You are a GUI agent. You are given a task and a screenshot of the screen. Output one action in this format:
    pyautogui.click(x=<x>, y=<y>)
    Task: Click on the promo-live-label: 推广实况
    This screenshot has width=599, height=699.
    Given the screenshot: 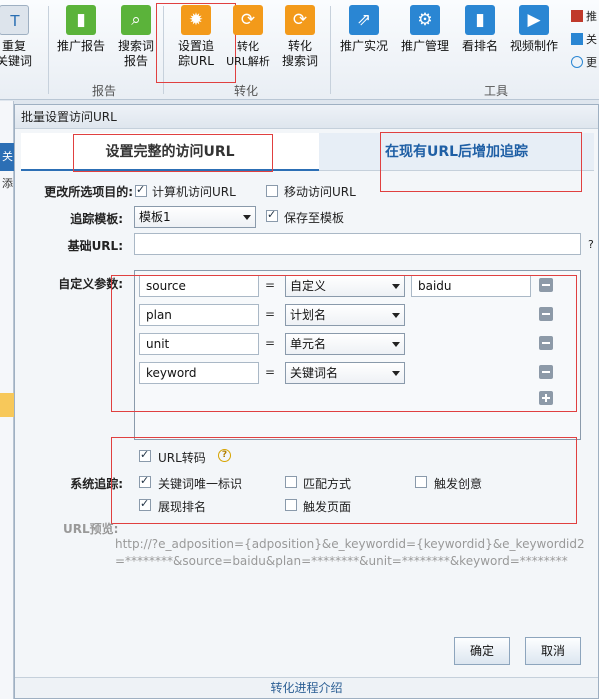 What is the action you would take?
    pyautogui.click(x=363, y=46)
    